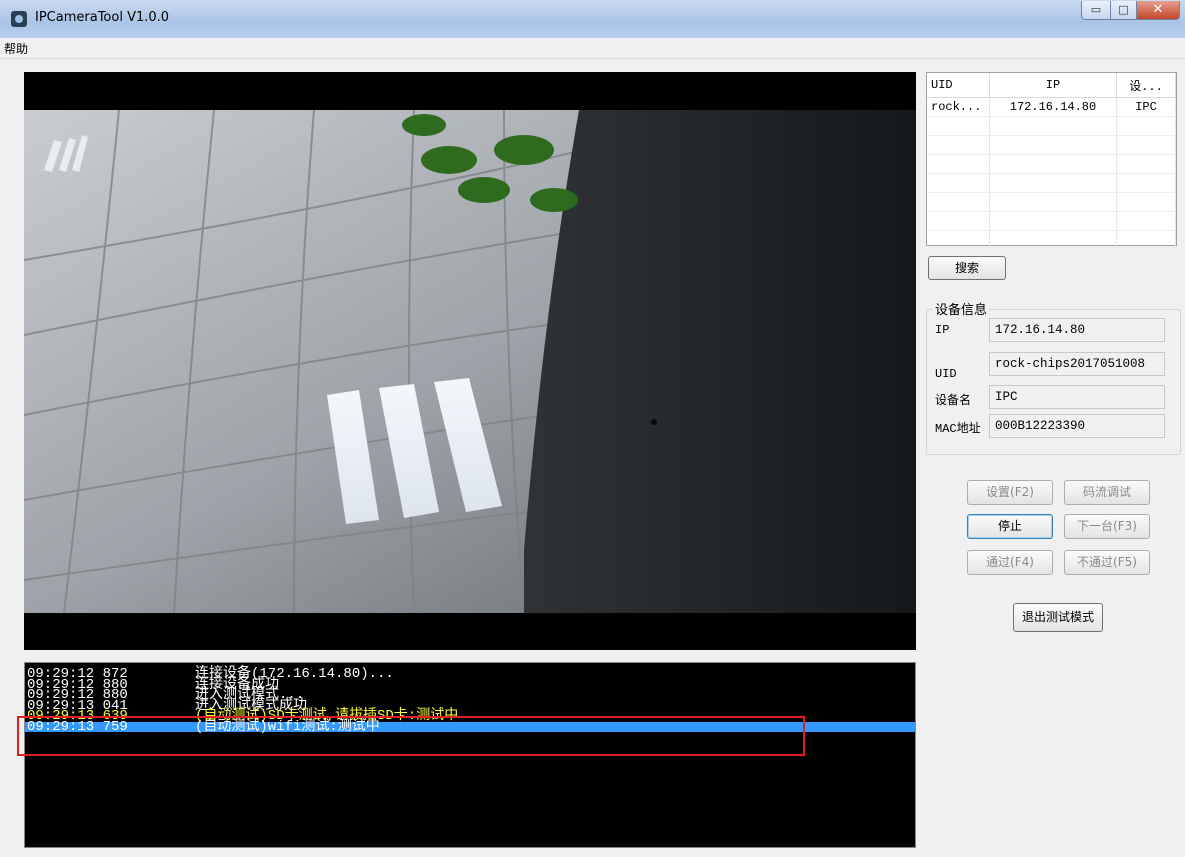  Describe the element at coordinates (1077, 397) in the screenshot. I see `device-name-field: IPC` at that location.